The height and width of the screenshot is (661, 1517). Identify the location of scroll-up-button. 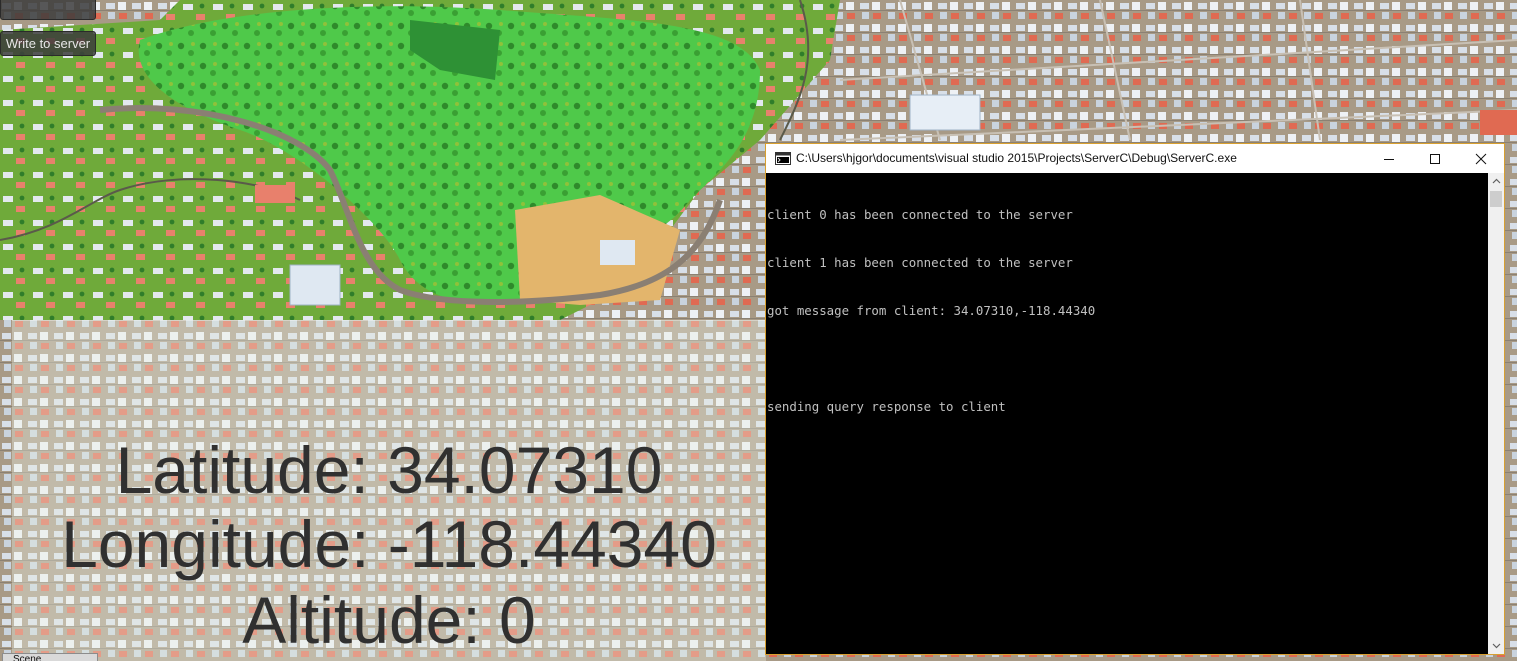
(1496, 181).